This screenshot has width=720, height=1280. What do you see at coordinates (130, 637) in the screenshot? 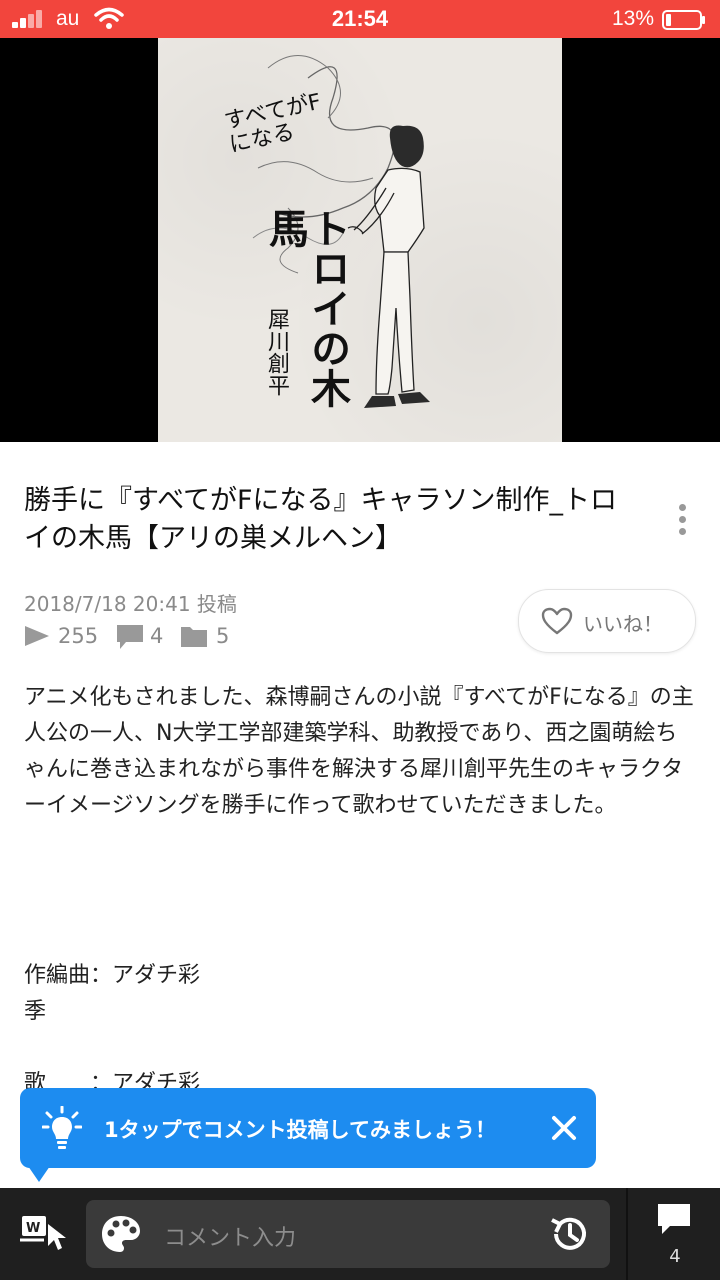
I see `comment-icon` at bounding box center [130, 637].